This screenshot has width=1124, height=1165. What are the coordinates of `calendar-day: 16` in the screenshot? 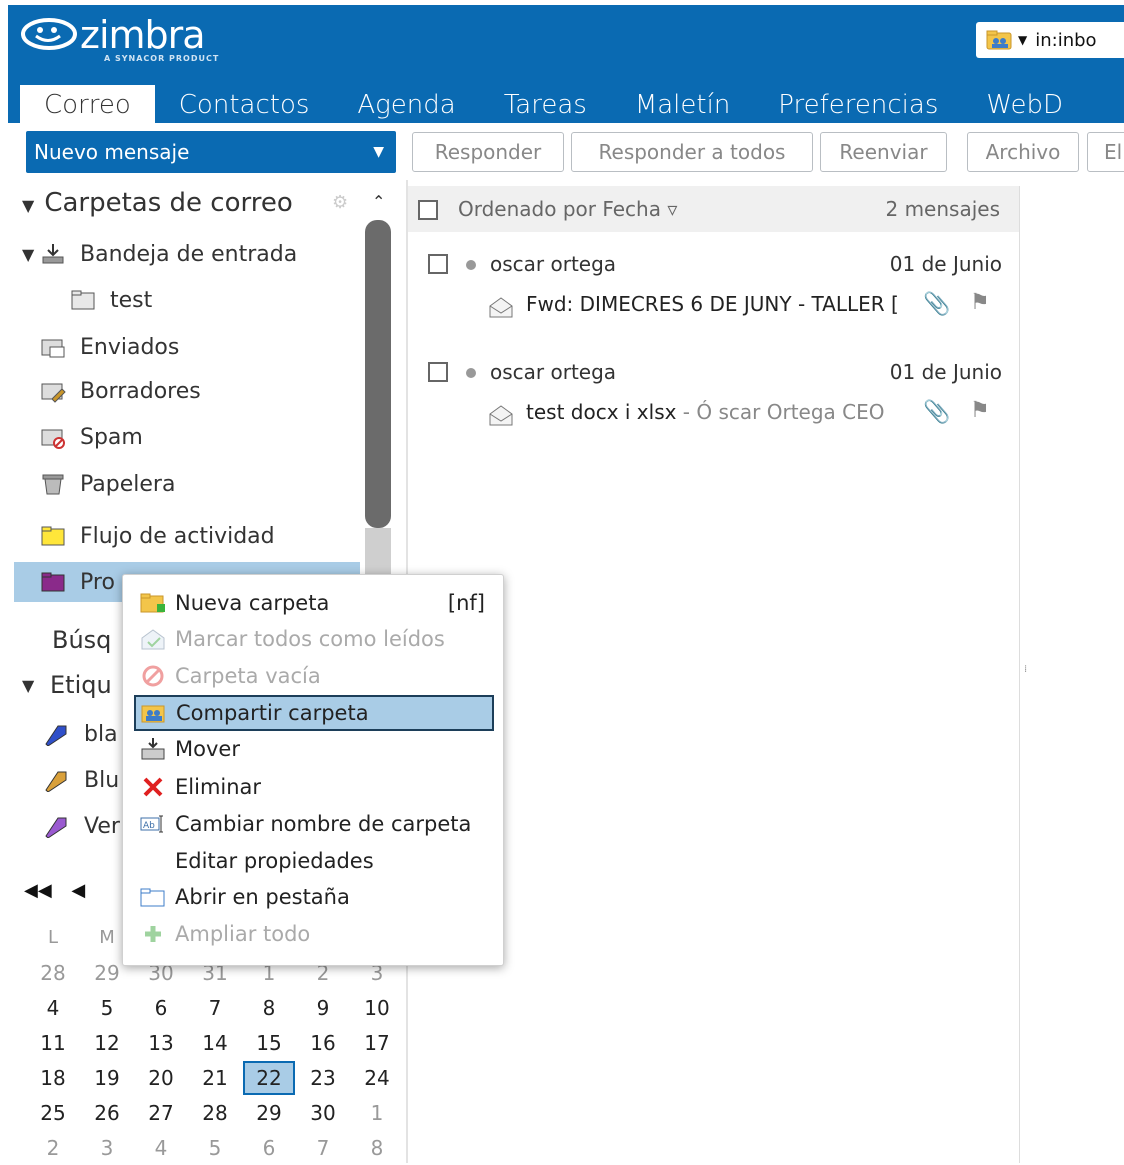 It's located at (323, 1043).